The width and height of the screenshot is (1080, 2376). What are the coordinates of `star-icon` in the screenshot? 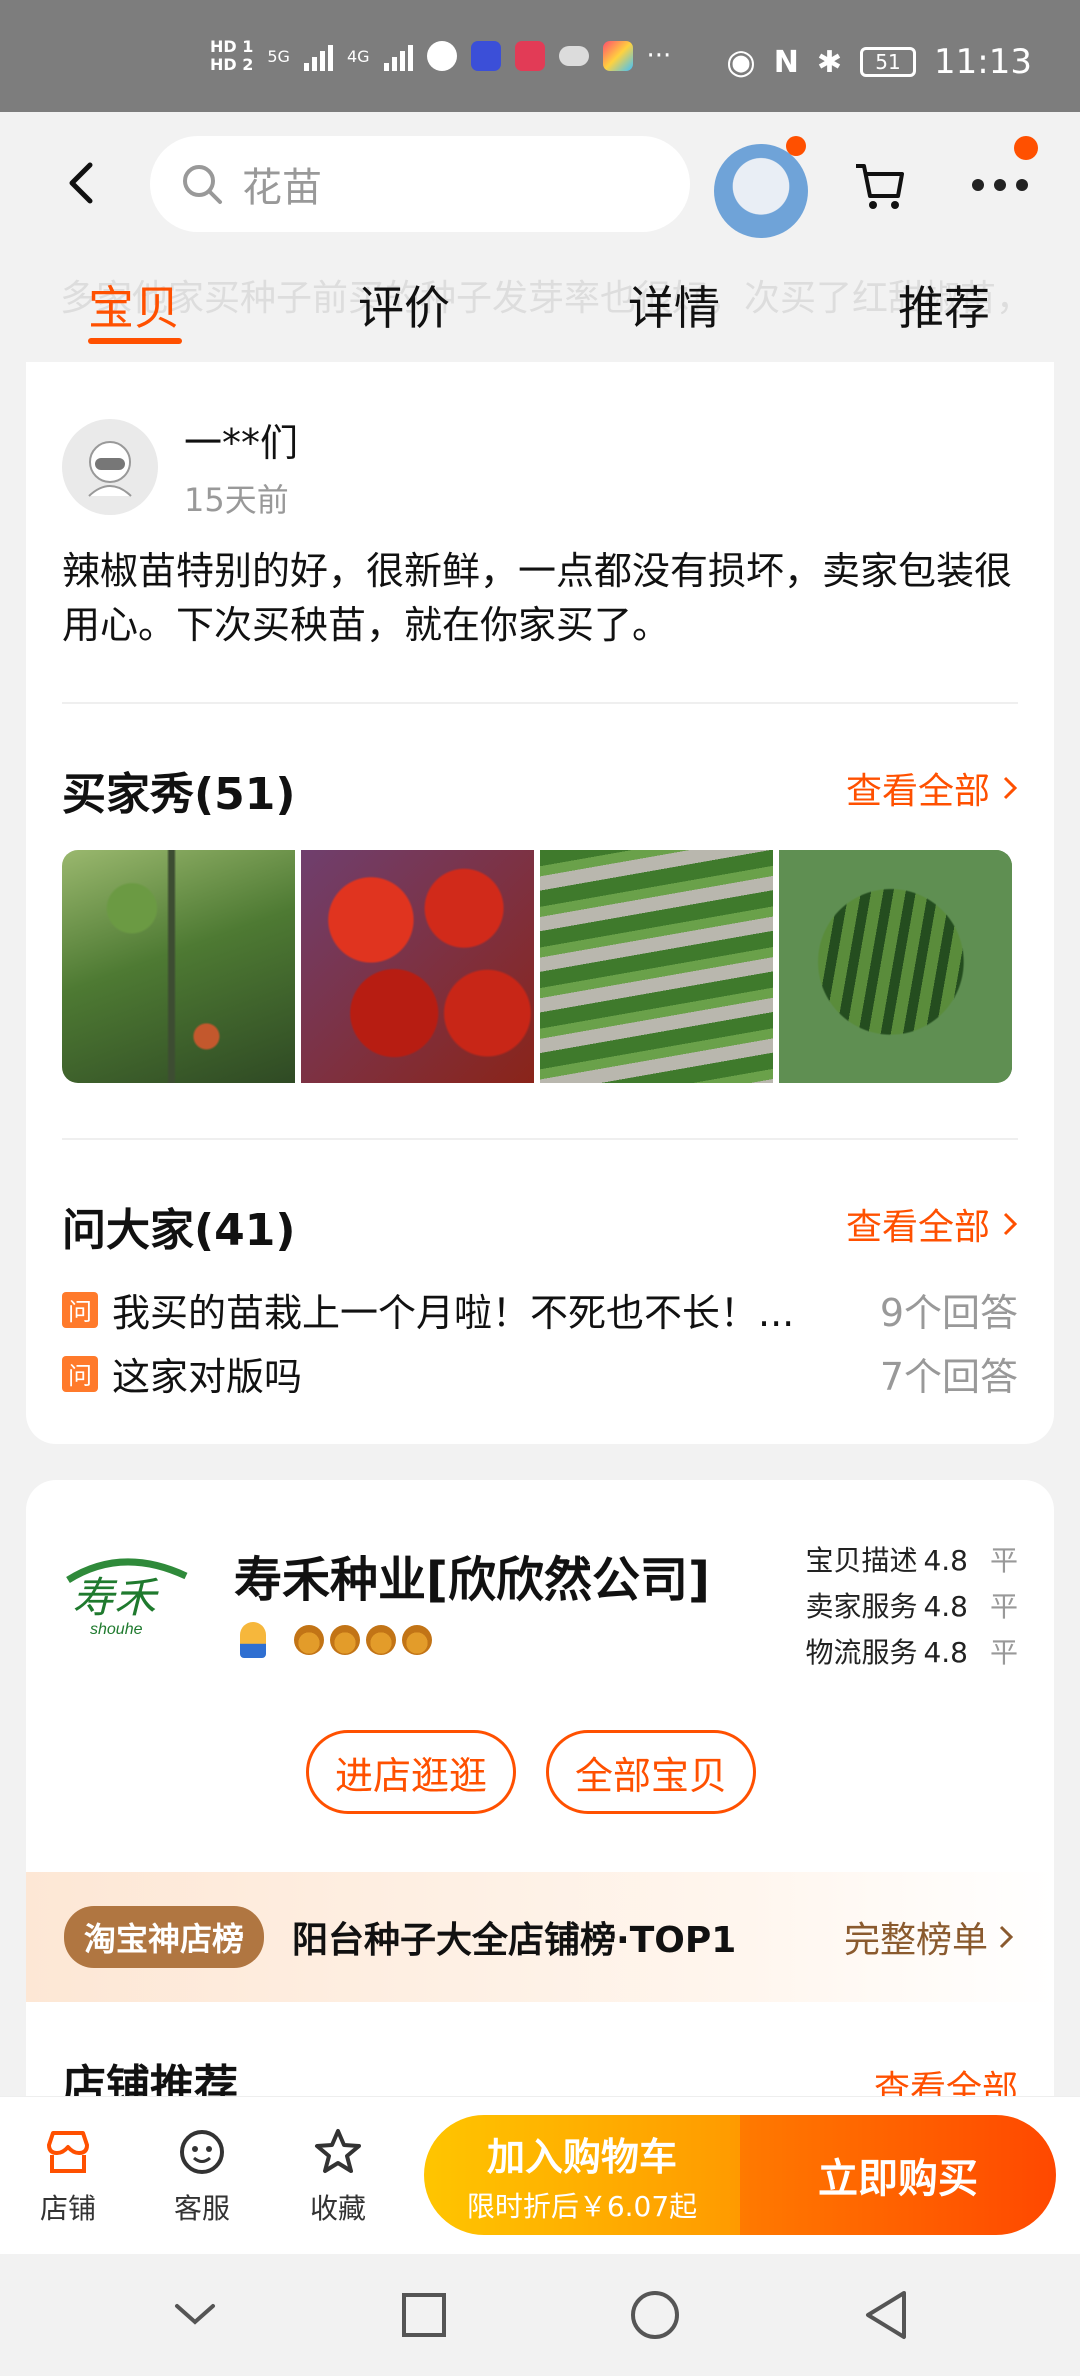 It's located at (338, 2151).